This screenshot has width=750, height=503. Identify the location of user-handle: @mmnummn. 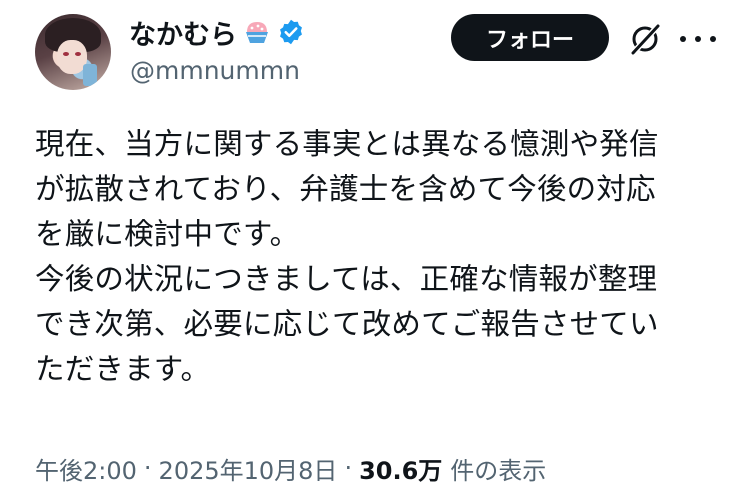
(215, 70).